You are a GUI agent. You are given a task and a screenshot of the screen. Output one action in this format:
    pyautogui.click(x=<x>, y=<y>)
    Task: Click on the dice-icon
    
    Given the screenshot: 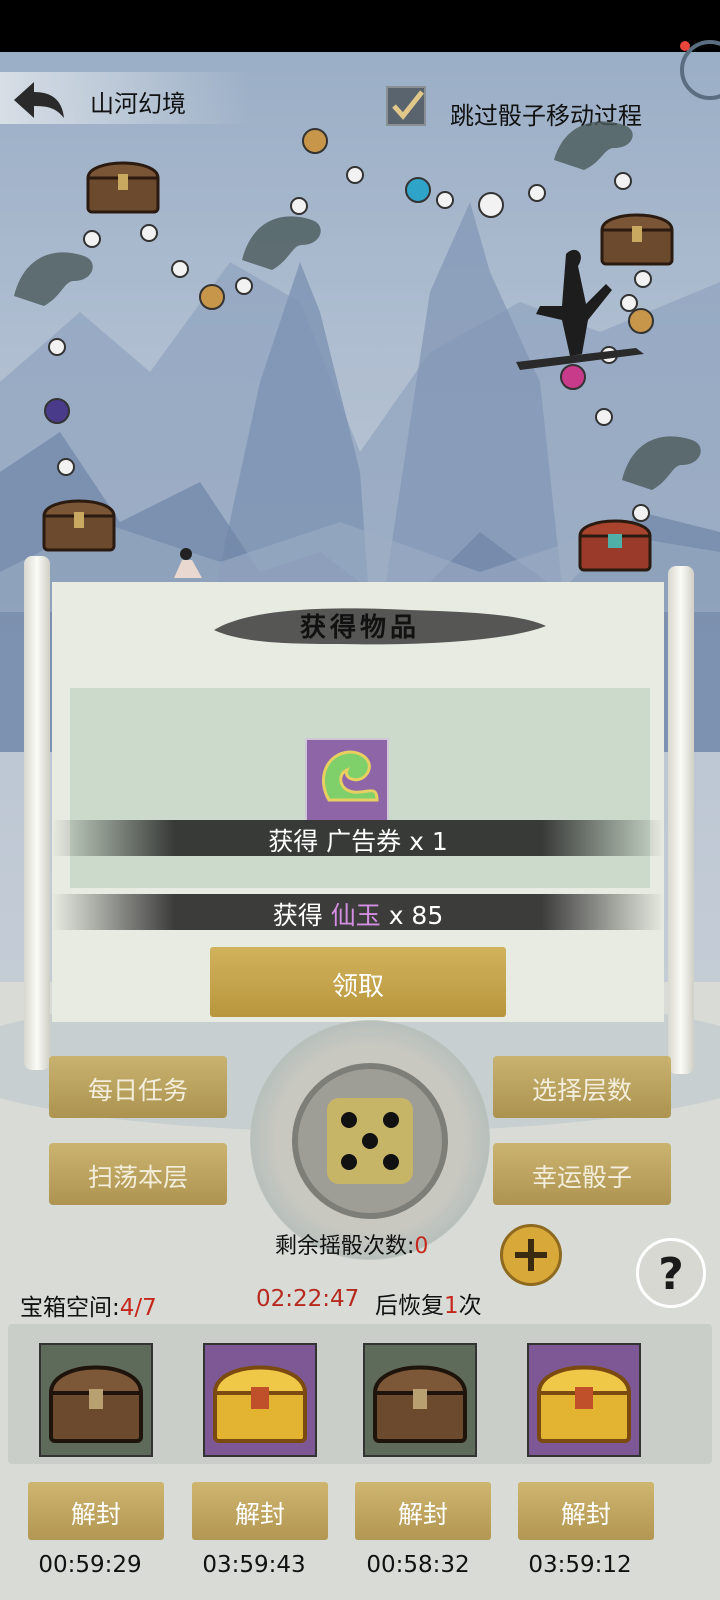 What is the action you would take?
    pyautogui.click(x=370, y=1141)
    